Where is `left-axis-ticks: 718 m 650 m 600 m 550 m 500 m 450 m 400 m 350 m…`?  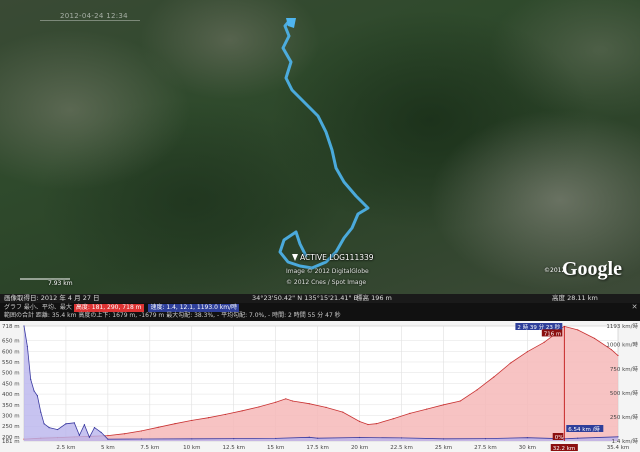 left-axis-ticks: 718 m 650 m 600 m 550 m 500 m 450 m 400 m 350 m… is located at coordinates (11, 384).